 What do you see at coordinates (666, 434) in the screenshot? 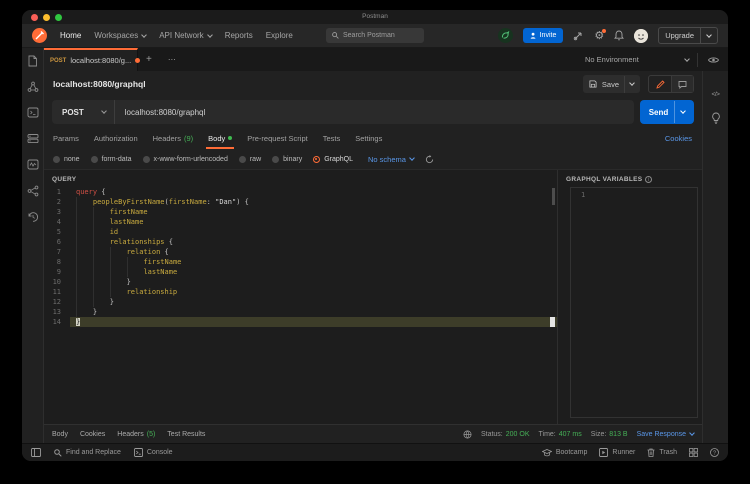
I see `save-response-button: Save Response` at bounding box center [666, 434].